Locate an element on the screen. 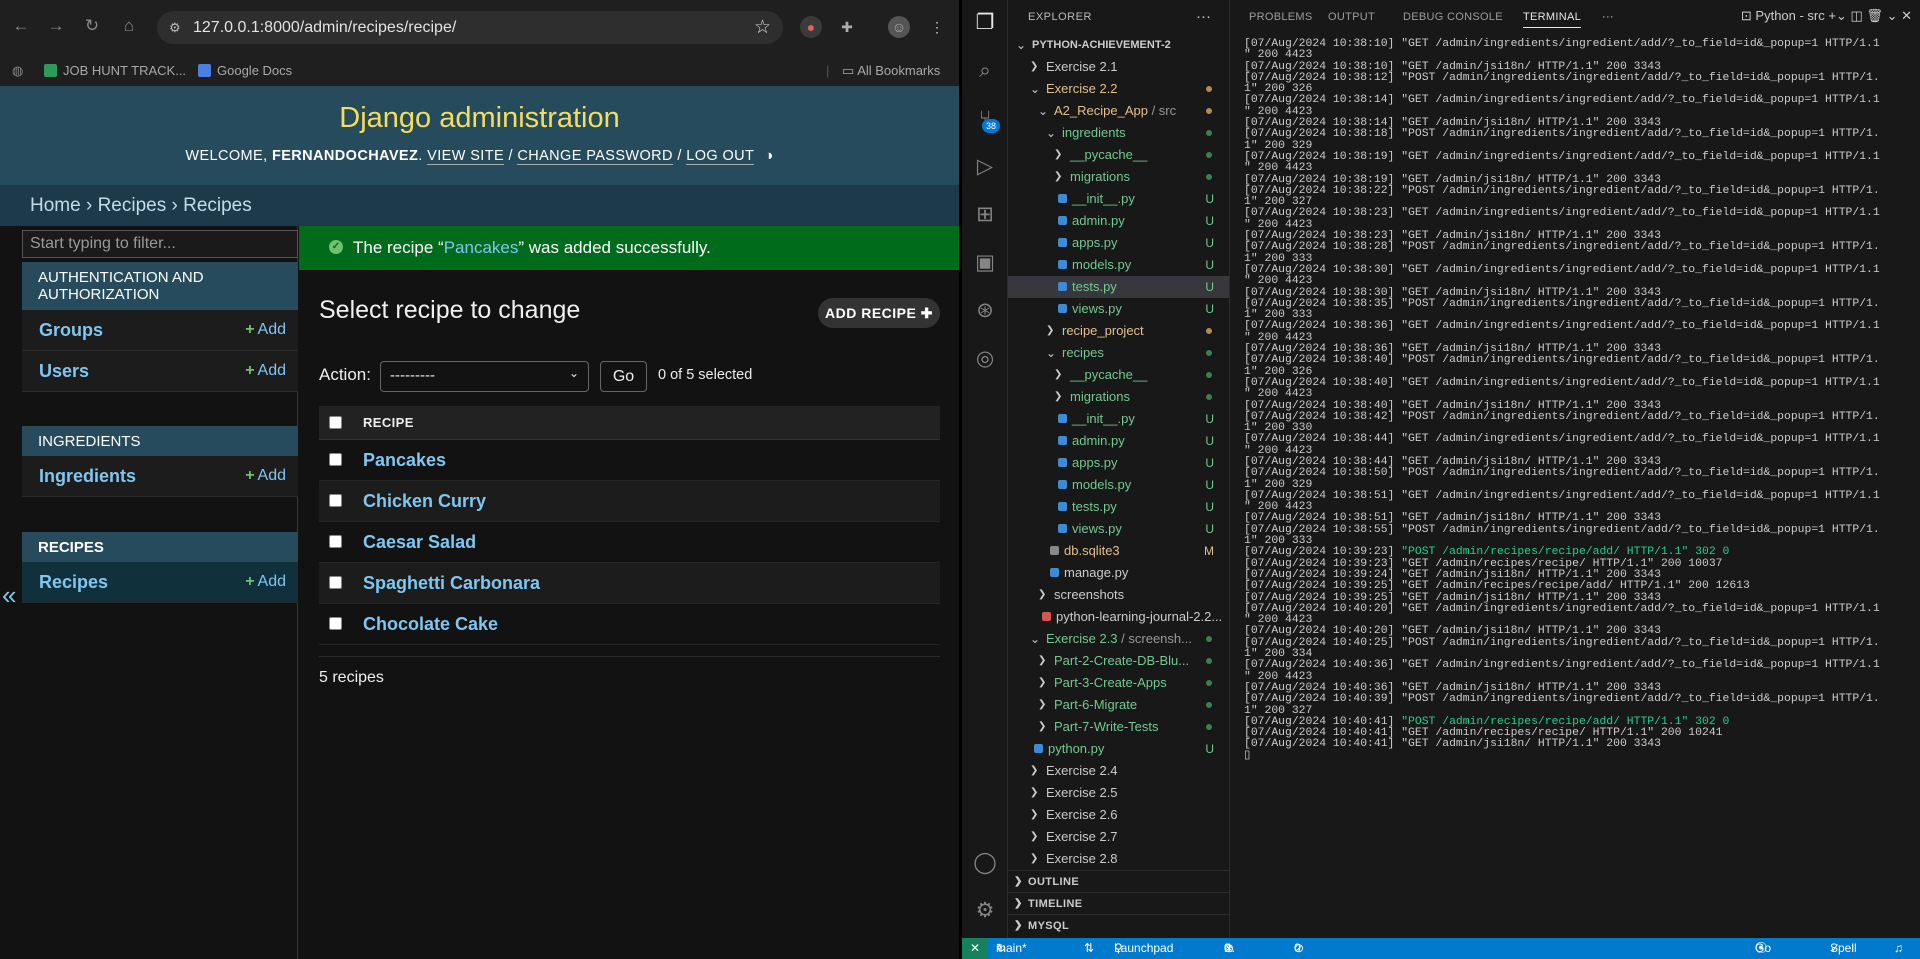 The image size is (1920, 959). tree-item: ⌄ ingredients is located at coordinates (1118, 133).